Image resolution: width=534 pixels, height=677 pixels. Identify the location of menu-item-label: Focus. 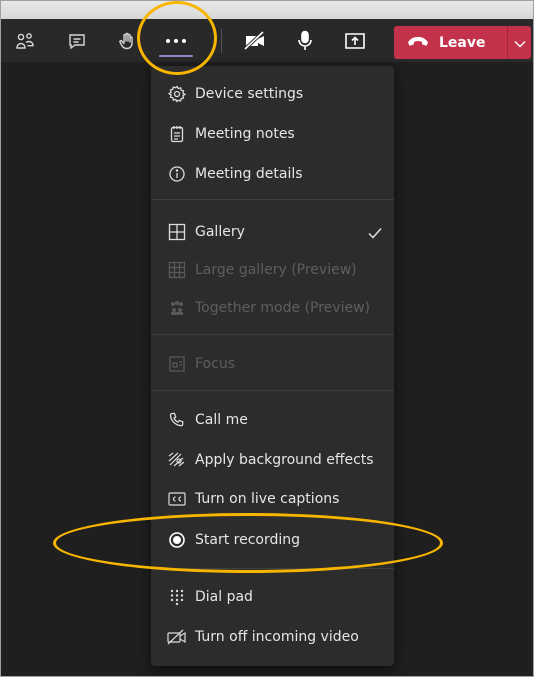
(215, 364).